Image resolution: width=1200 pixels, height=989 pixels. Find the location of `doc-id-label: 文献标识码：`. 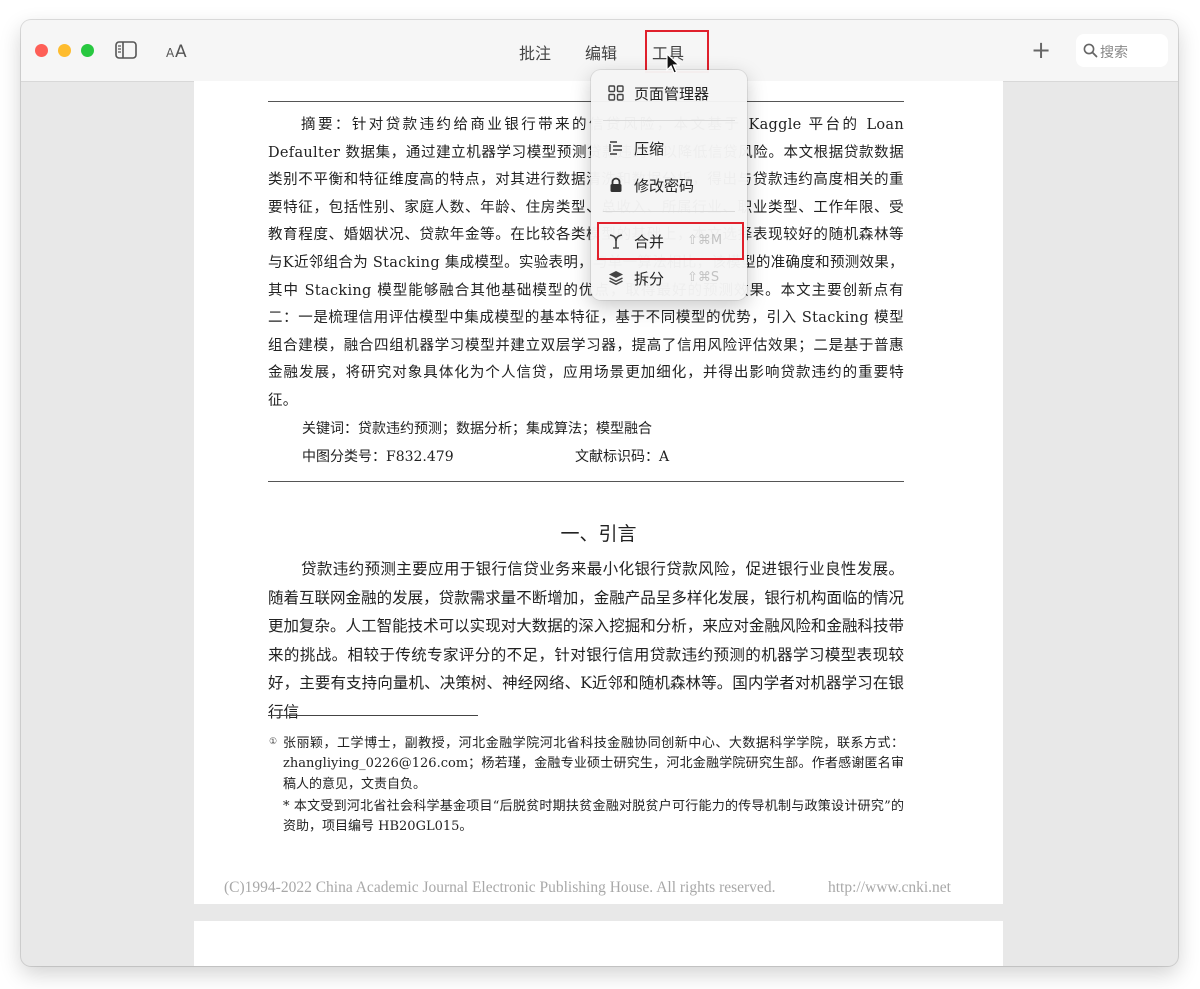

doc-id-label: 文献标识码： is located at coordinates (617, 457).